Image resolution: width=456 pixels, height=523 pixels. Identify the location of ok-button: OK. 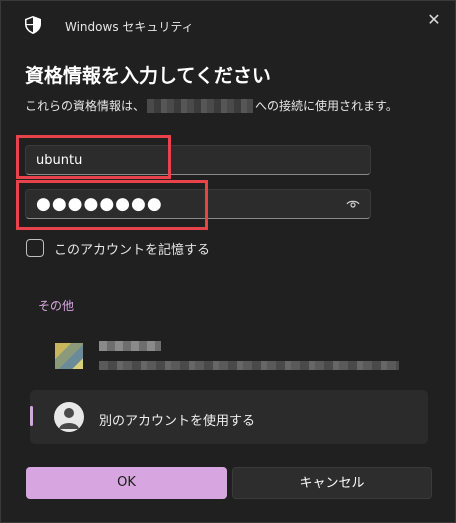
(126, 483).